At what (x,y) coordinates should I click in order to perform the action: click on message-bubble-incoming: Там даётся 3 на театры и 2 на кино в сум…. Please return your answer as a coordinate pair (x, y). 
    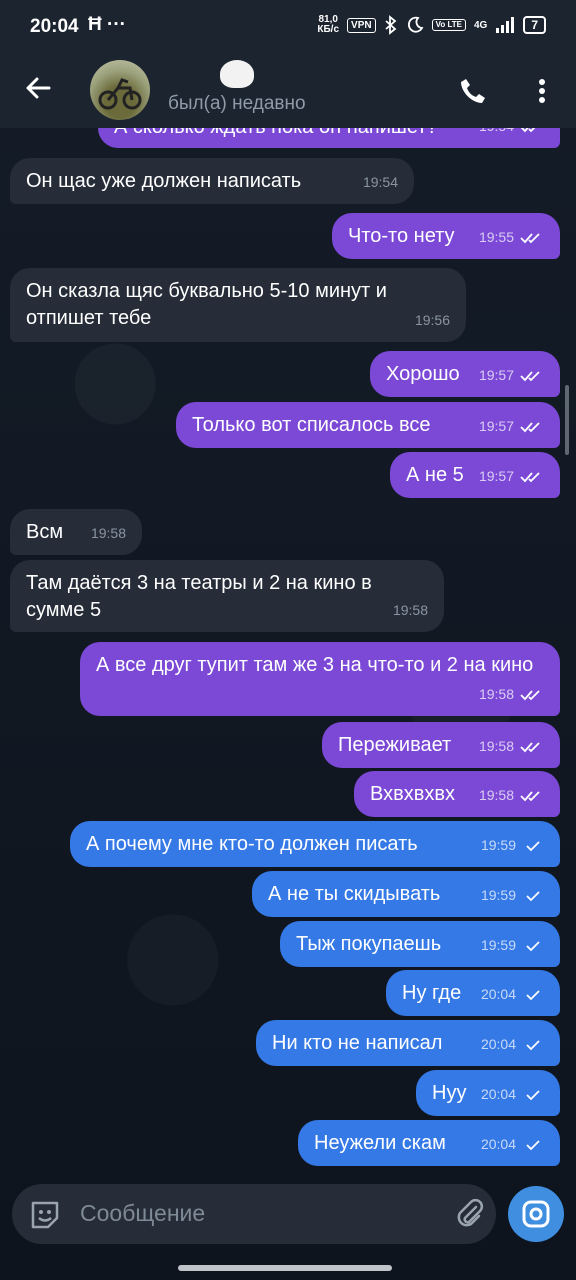
    Looking at the image, I should click on (227, 596).